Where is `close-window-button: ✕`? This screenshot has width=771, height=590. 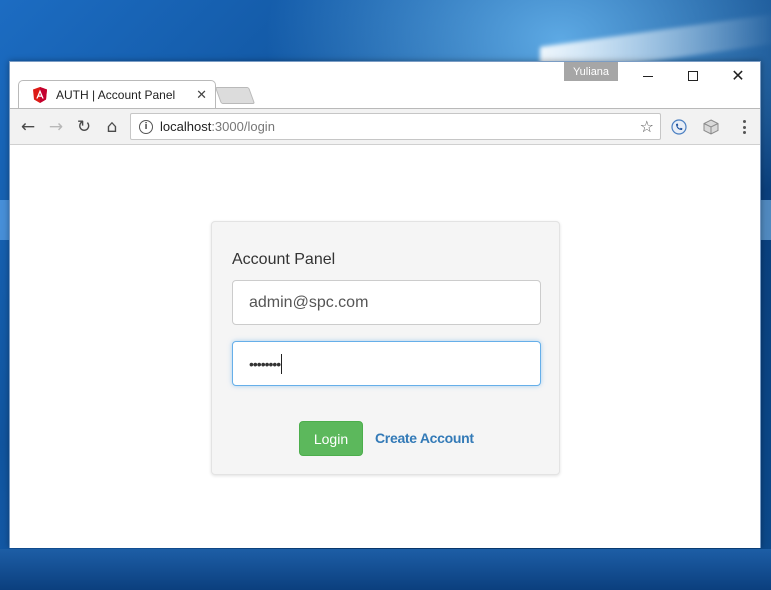
close-window-button: ✕ is located at coordinates (738, 76).